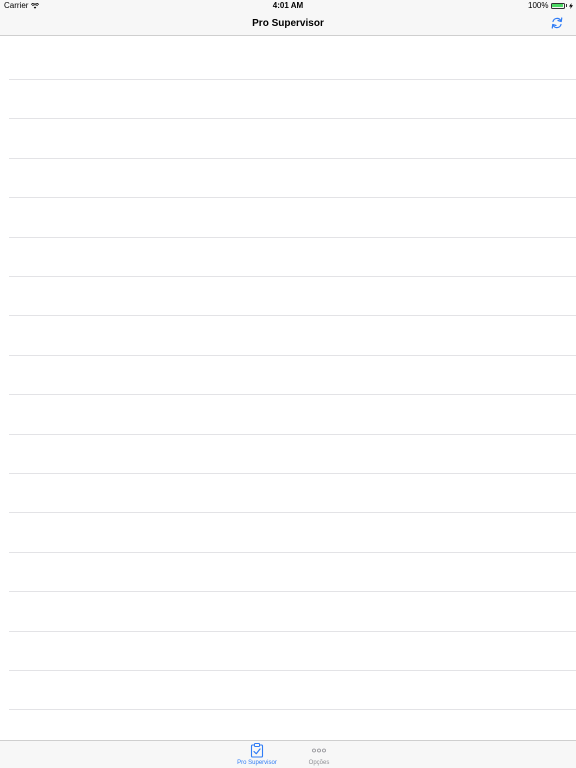  I want to click on battery-icon, so click(557, 5).